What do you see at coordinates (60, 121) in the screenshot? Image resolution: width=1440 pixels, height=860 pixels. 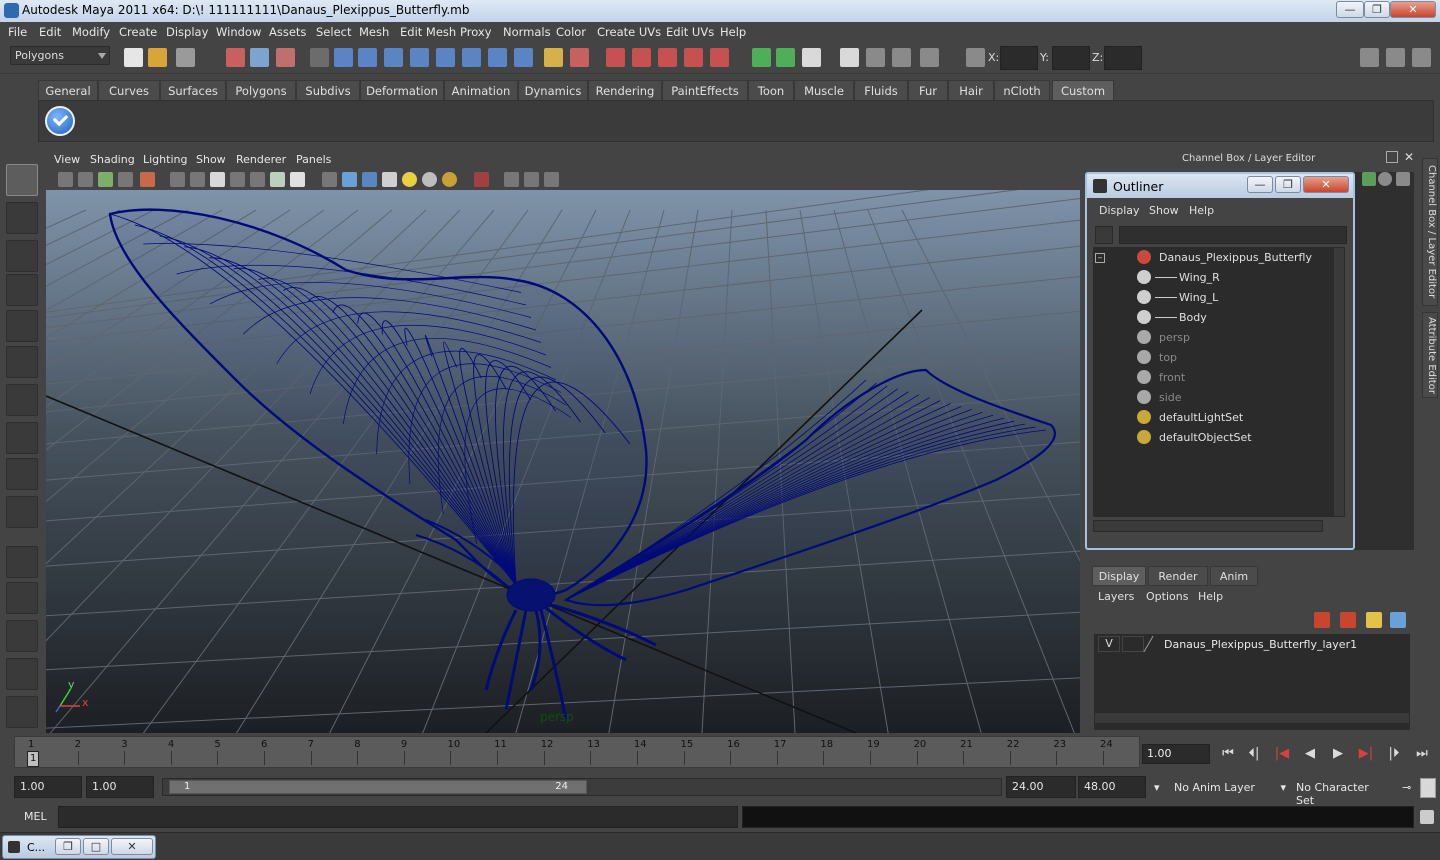 I see `custom-checkmark-icon` at bounding box center [60, 121].